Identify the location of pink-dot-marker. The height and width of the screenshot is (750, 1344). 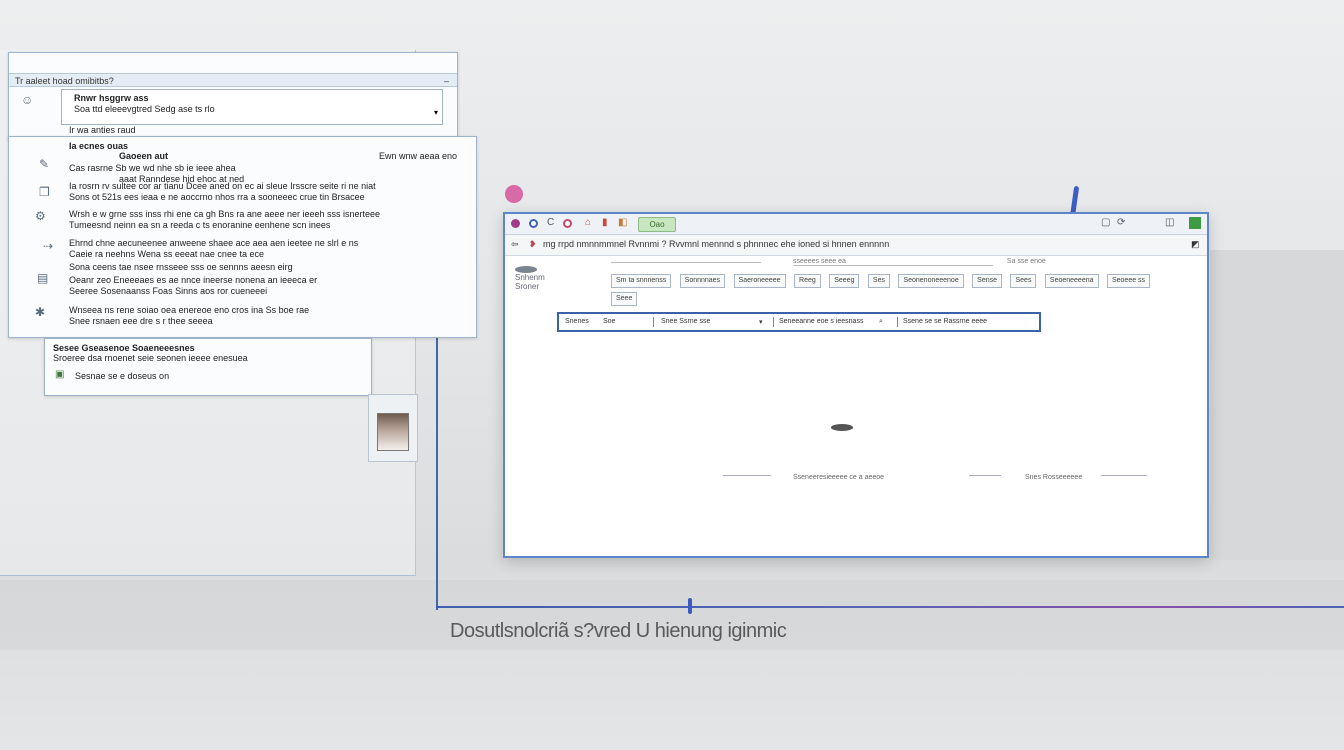
(514, 194).